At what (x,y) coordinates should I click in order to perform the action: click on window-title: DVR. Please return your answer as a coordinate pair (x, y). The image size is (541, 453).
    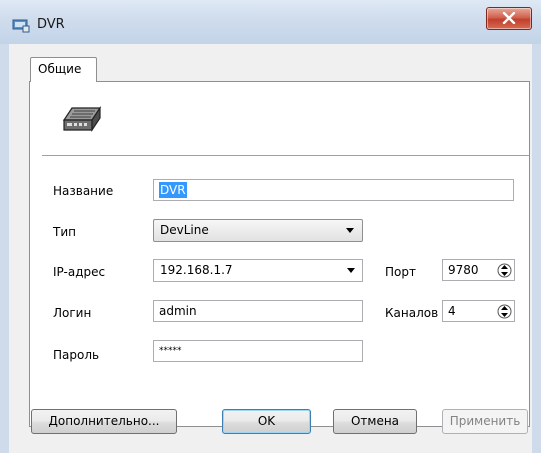
    Looking at the image, I should click on (51, 24).